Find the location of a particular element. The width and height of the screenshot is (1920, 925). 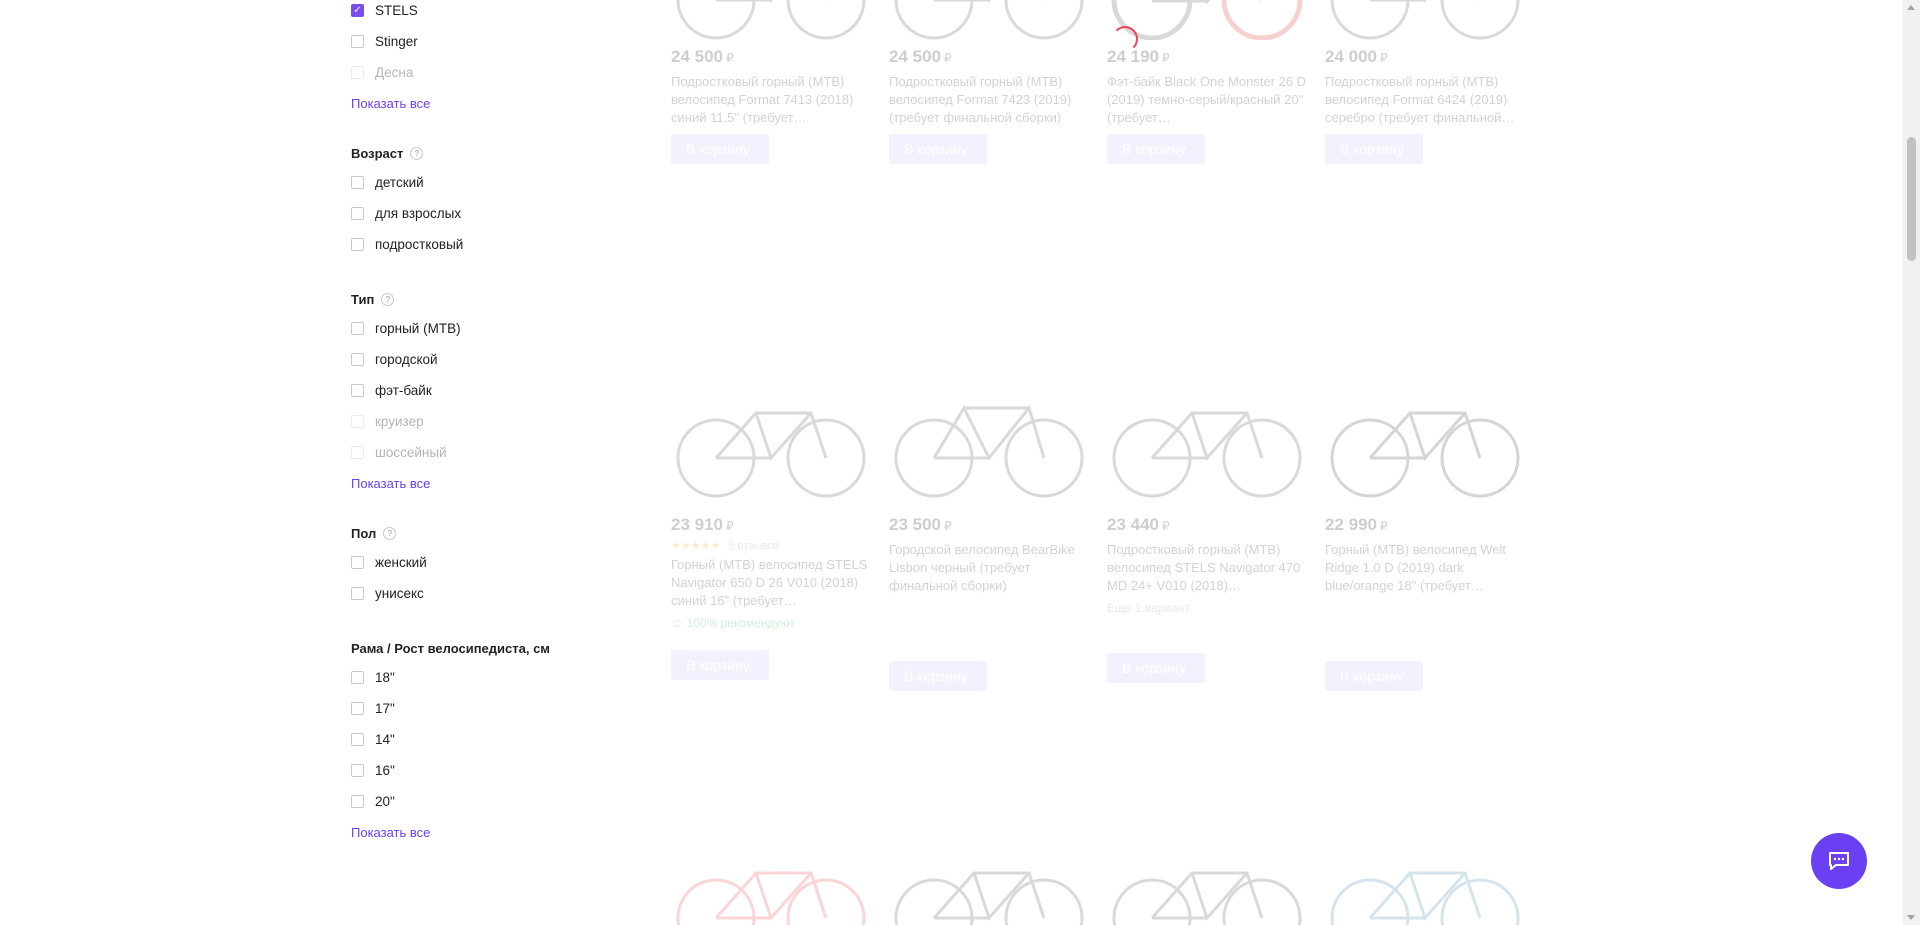

filter-type-cruiser: круизер is located at coordinates (481, 421).